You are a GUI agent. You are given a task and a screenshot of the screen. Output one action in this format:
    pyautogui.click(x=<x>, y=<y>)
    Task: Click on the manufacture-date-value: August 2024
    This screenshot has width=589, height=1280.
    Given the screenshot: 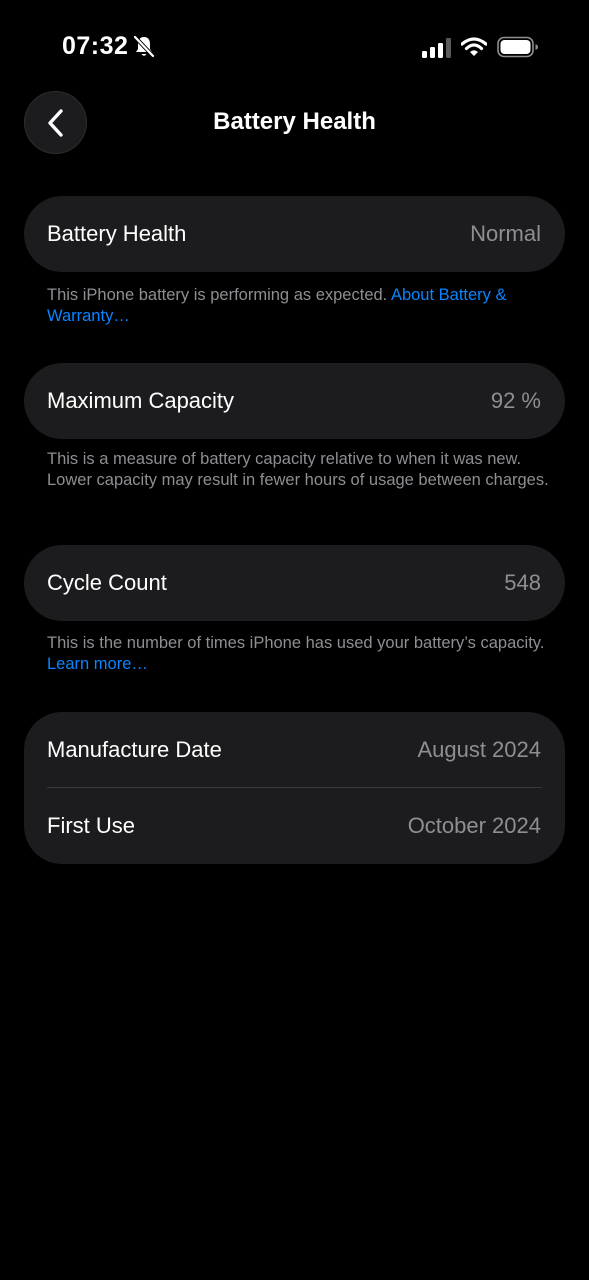 What is the action you would take?
    pyautogui.click(x=479, y=749)
    